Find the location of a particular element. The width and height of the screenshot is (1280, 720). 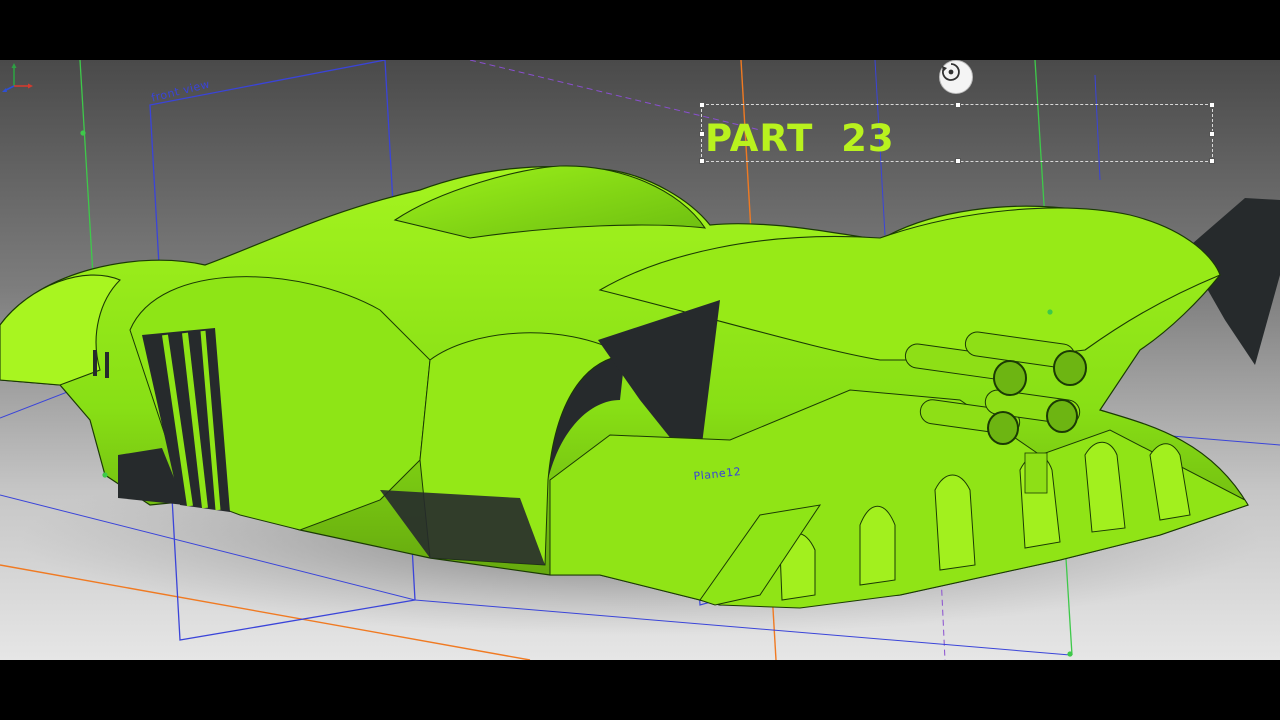

rotate-view-icon is located at coordinates (951, 72).